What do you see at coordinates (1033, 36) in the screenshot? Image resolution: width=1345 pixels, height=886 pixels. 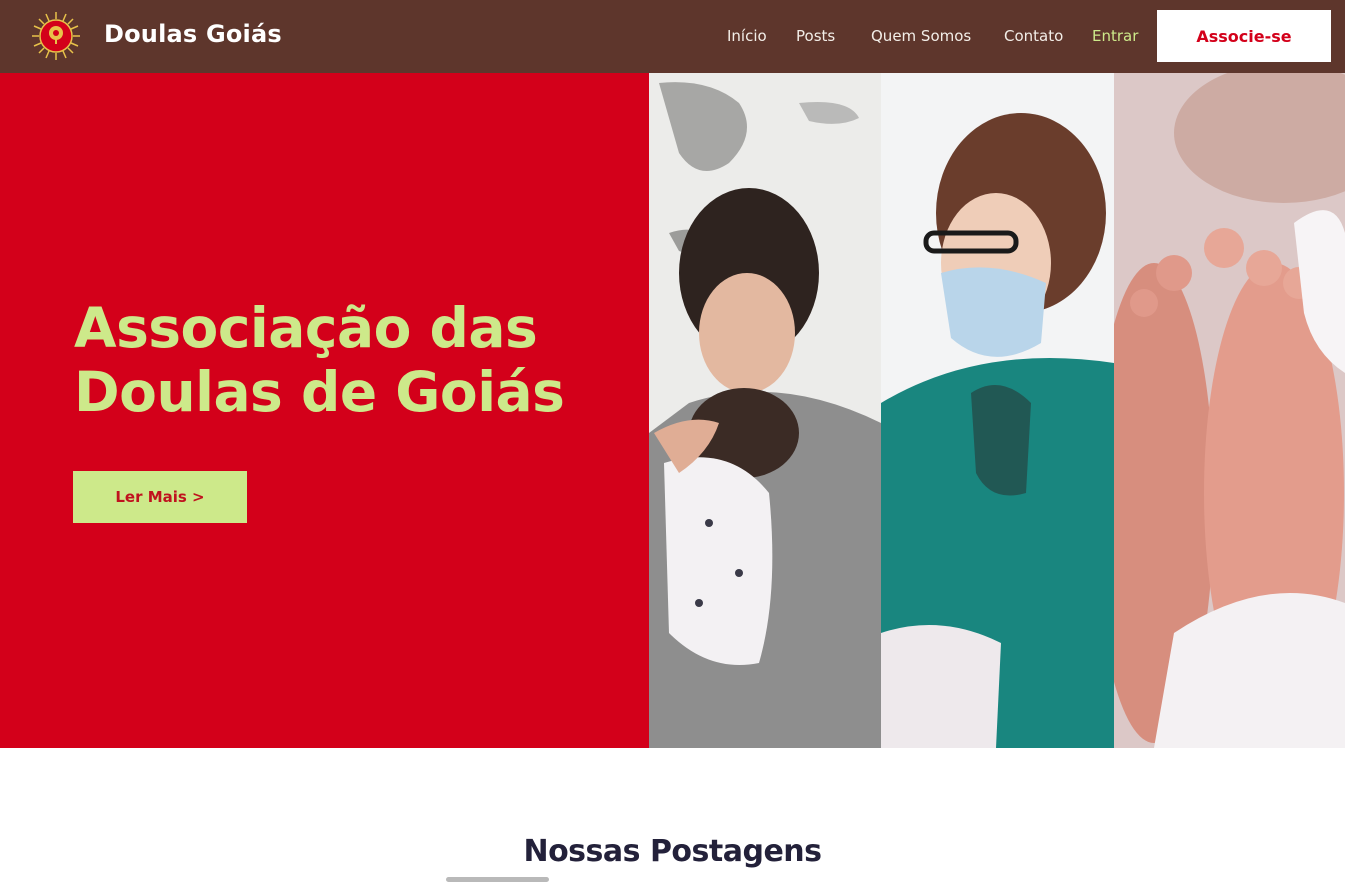 I see `nav-link-contato: Contato` at bounding box center [1033, 36].